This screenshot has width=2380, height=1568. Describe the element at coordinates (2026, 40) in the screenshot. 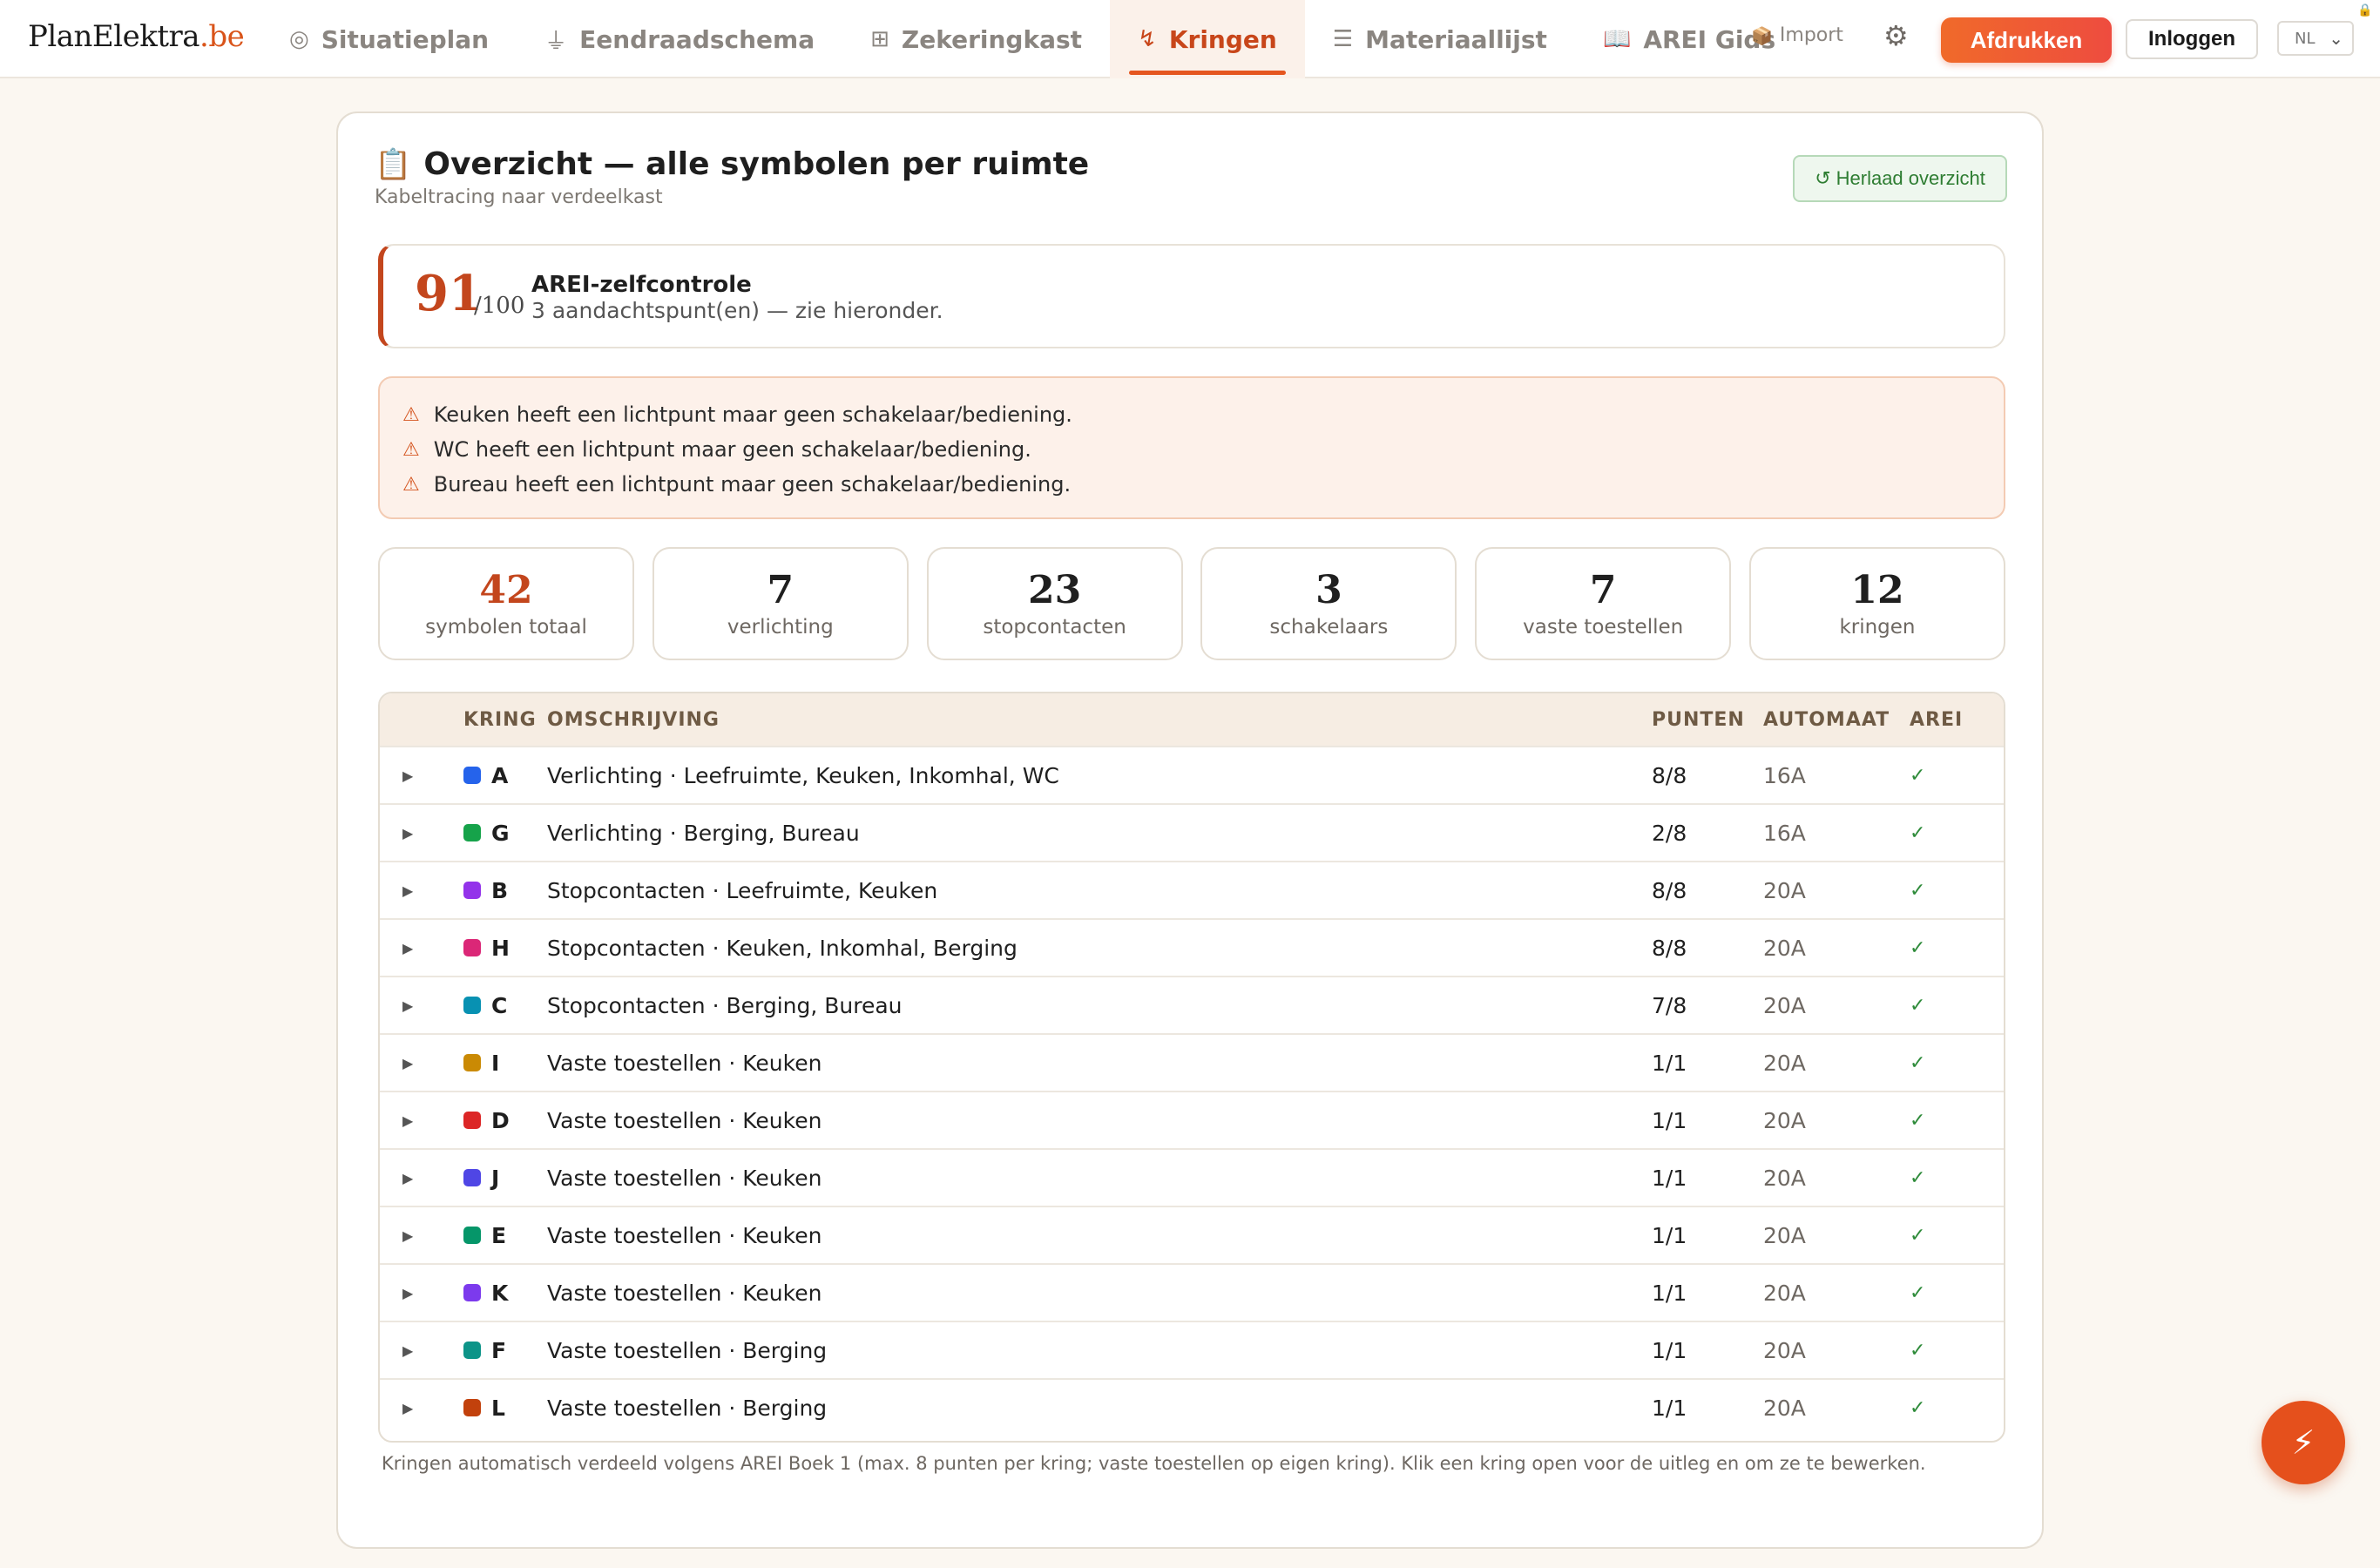

I see `print-button: Afdrukken` at that location.